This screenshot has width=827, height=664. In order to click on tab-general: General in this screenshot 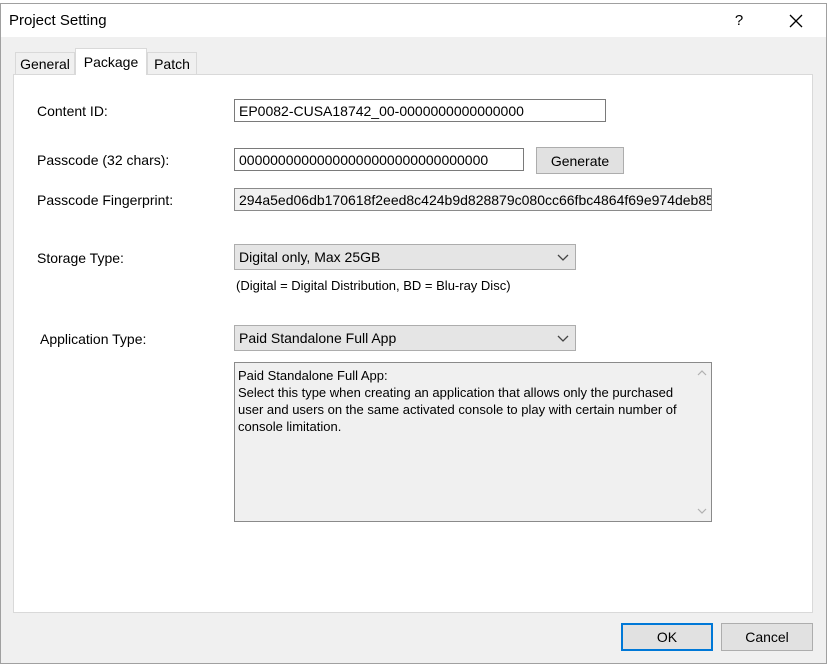, I will do `click(45, 63)`.